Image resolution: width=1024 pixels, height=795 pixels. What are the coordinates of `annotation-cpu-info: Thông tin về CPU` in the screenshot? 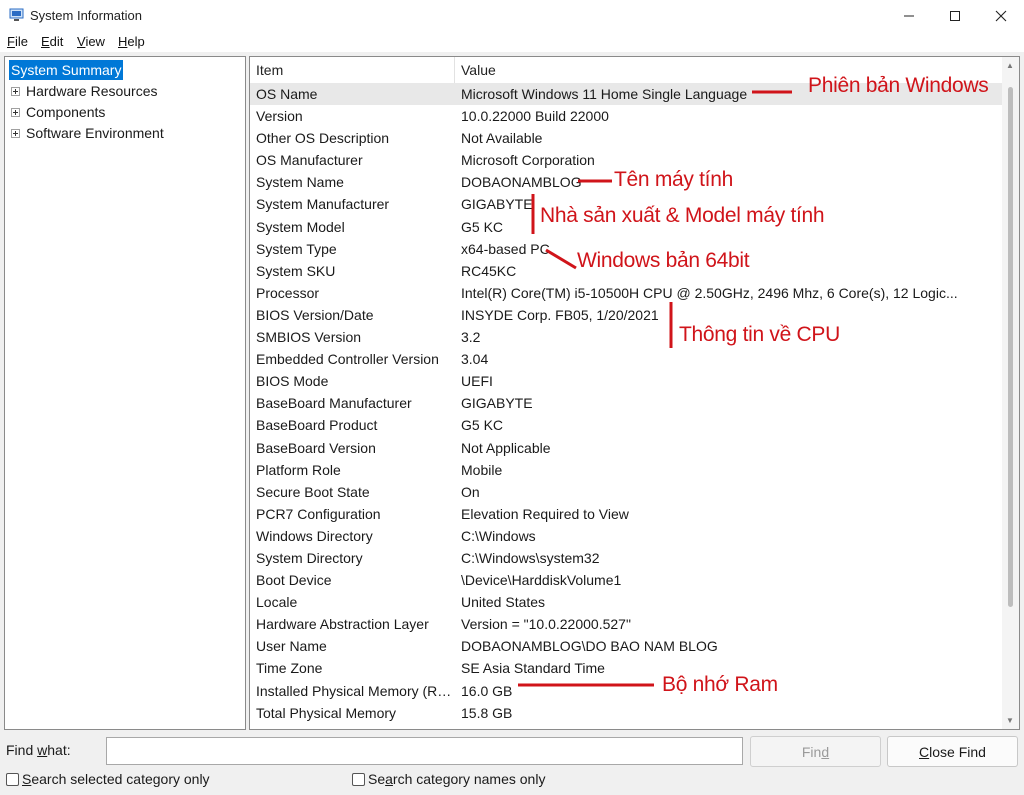 It's located at (759, 334).